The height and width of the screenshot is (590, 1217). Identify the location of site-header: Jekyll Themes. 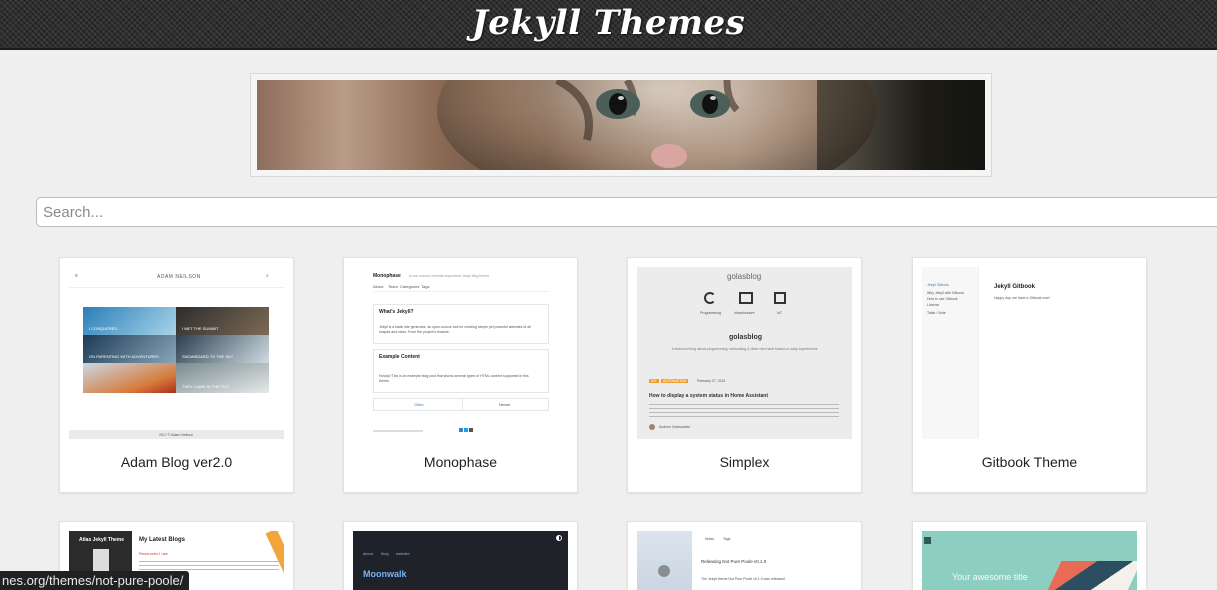
(608, 25).